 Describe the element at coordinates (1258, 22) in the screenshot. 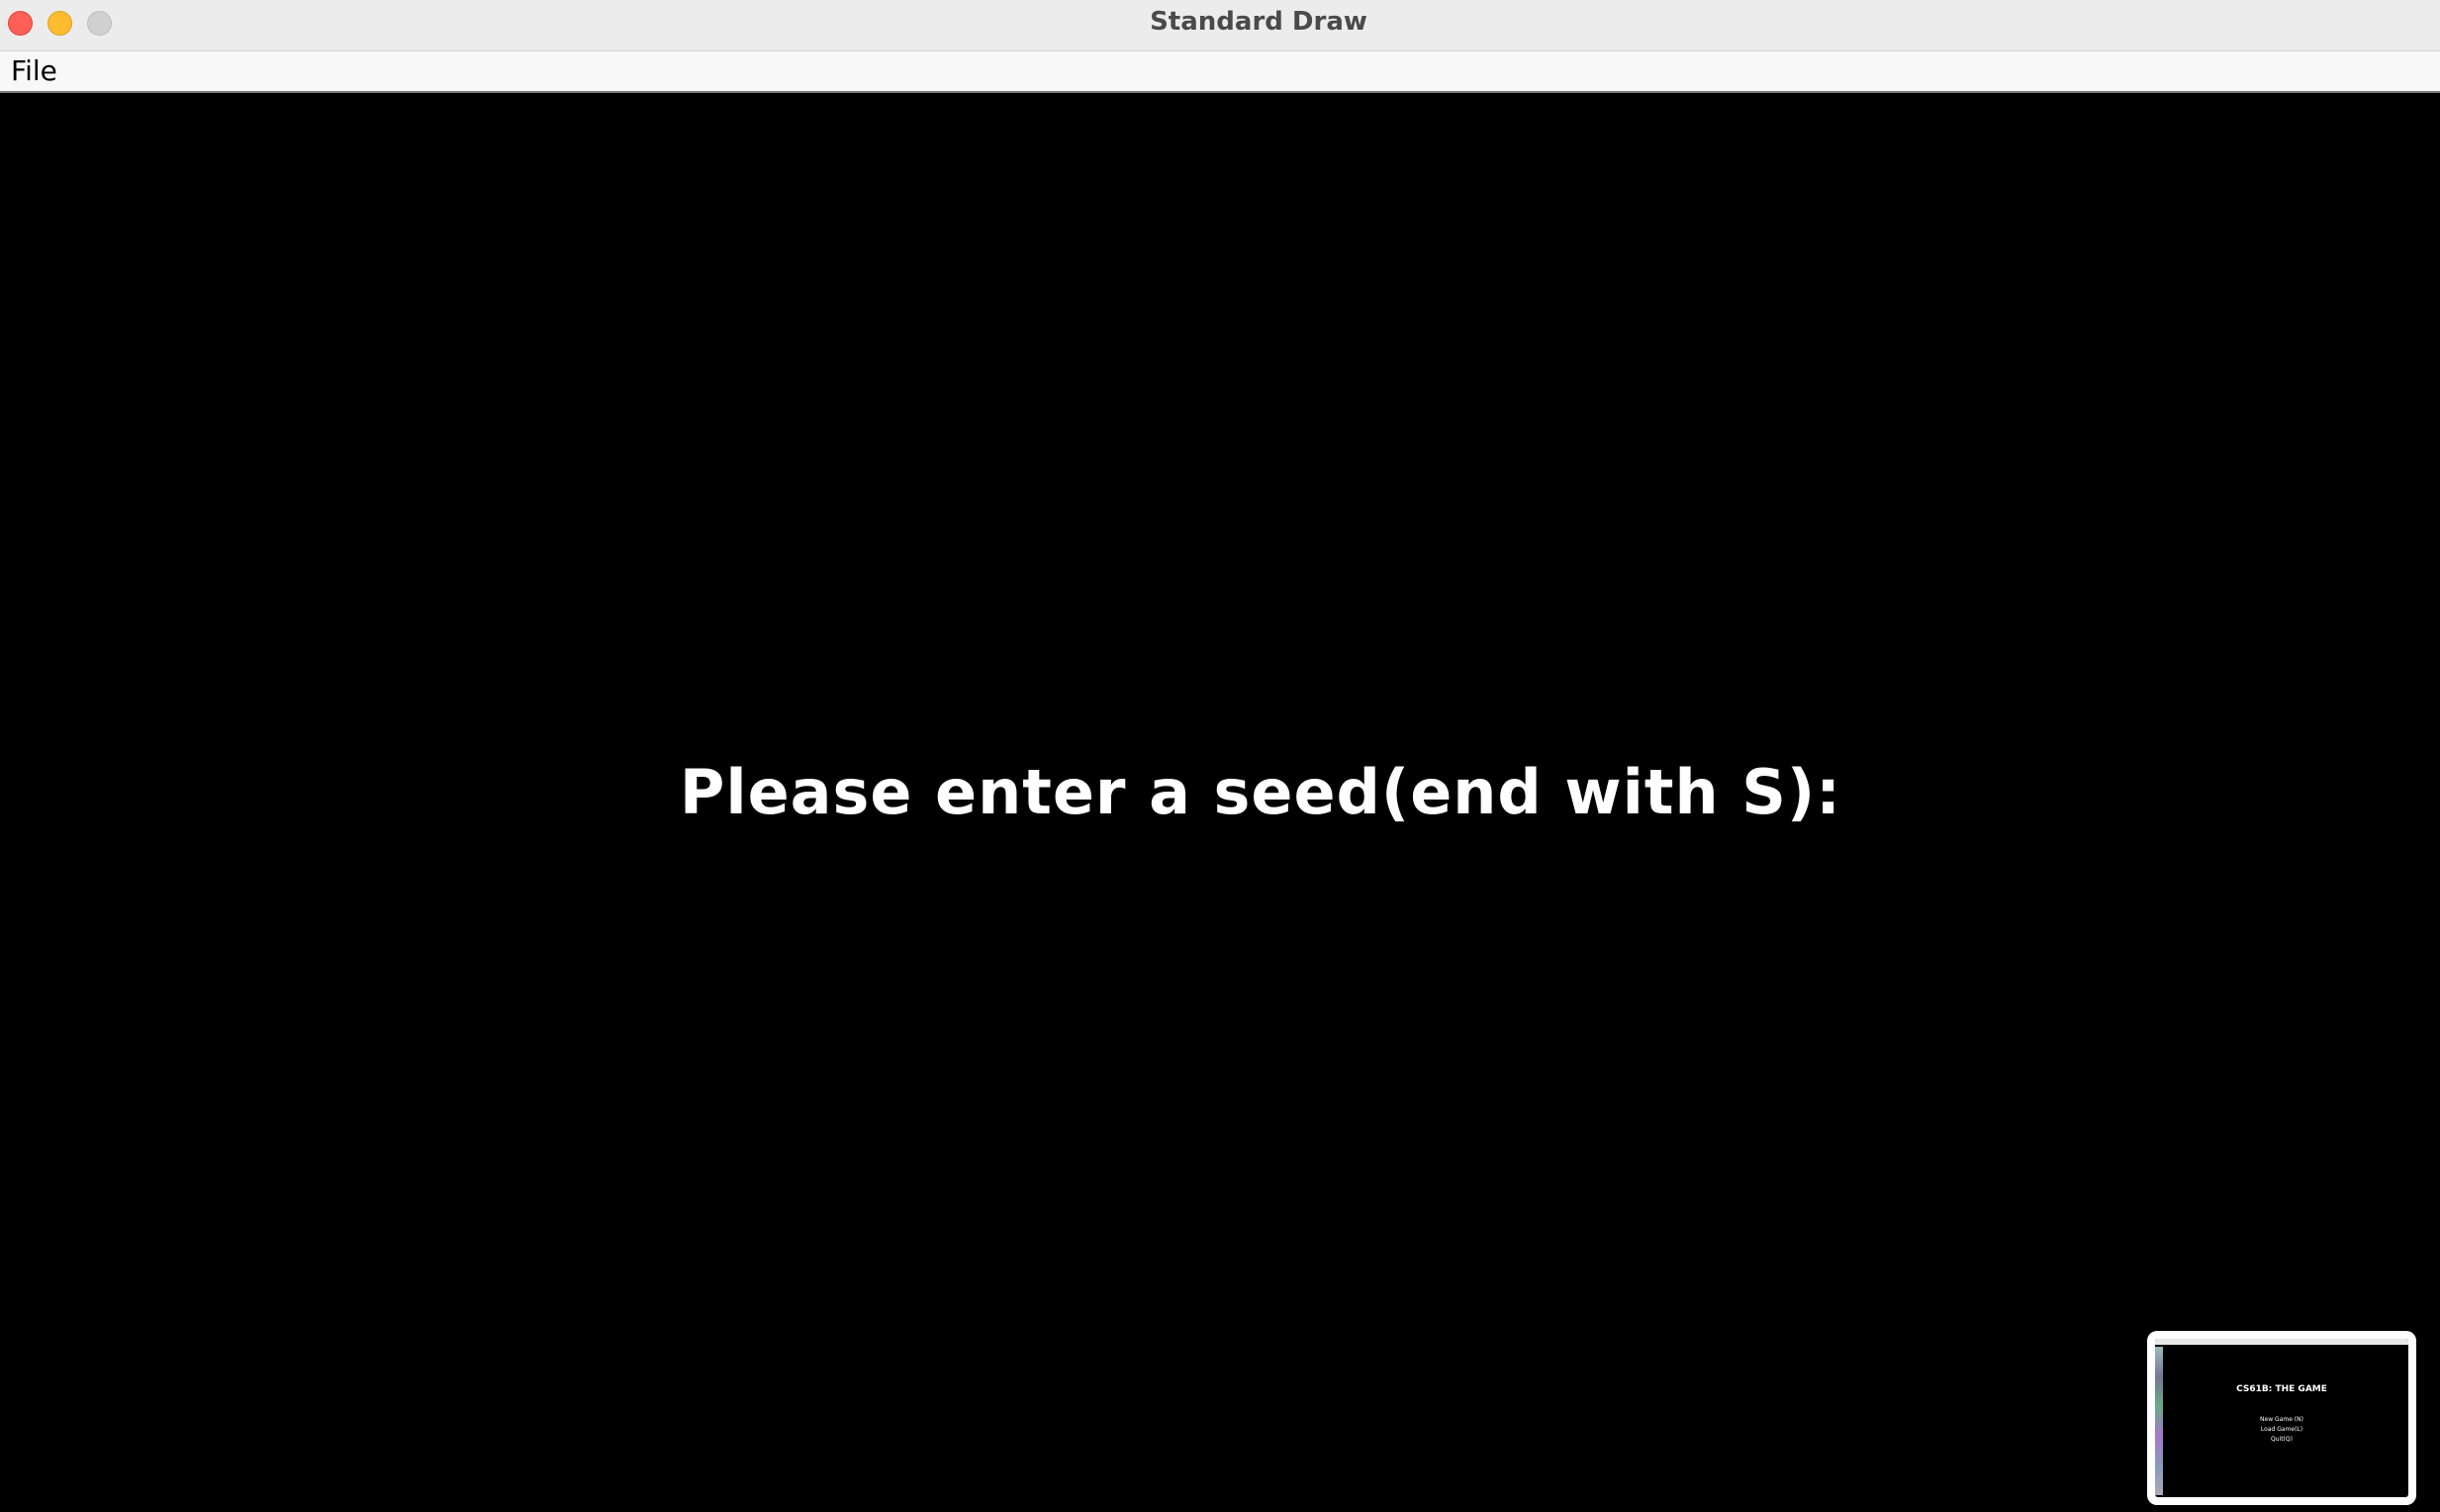

I see `window-title: Standard Draw` at that location.